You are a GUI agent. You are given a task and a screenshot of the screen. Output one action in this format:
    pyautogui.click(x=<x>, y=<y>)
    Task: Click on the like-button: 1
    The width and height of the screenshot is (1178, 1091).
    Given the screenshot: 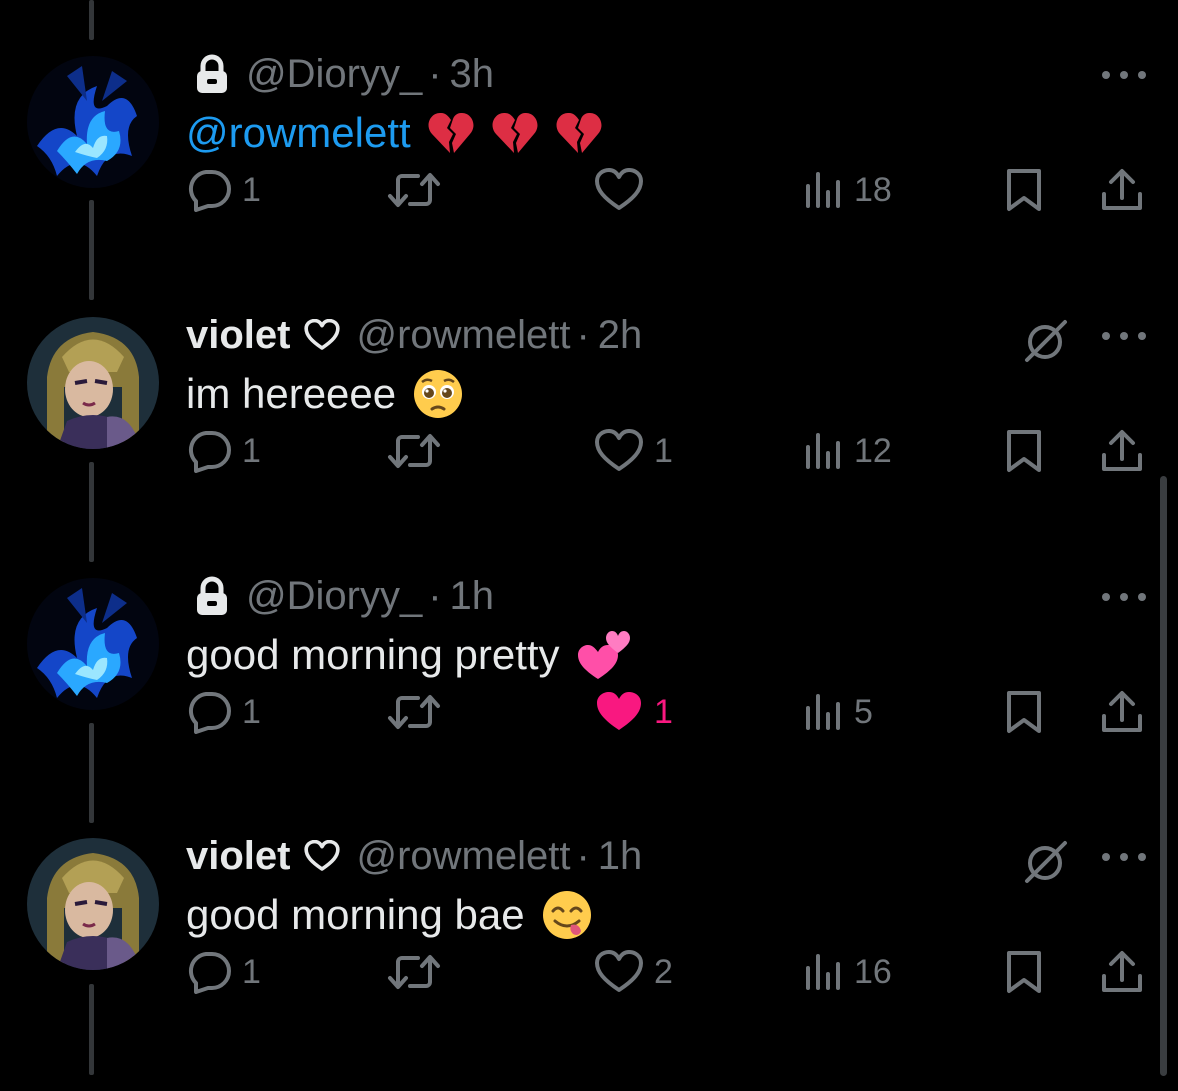 What is the action you would take?
    pyautogui.click(x=633, y=451)
    